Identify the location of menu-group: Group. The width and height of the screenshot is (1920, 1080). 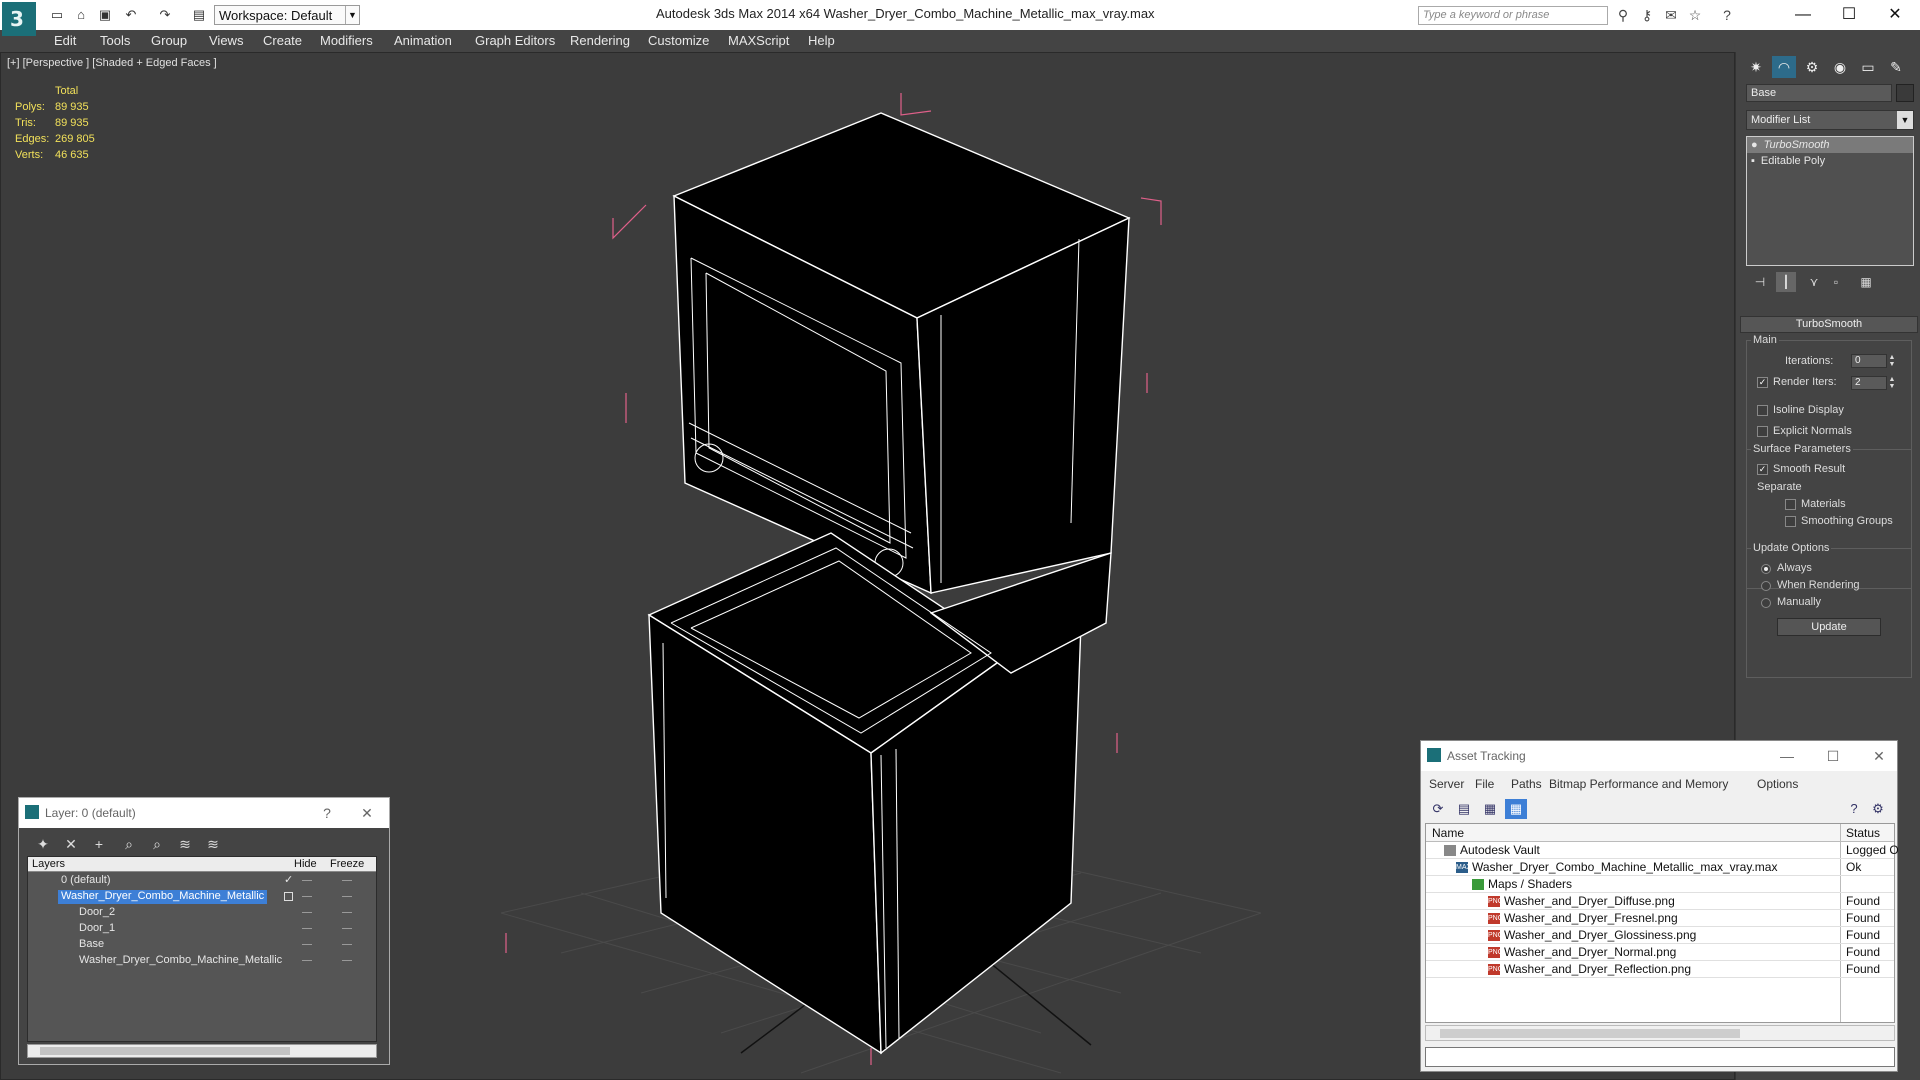
(169, 40).